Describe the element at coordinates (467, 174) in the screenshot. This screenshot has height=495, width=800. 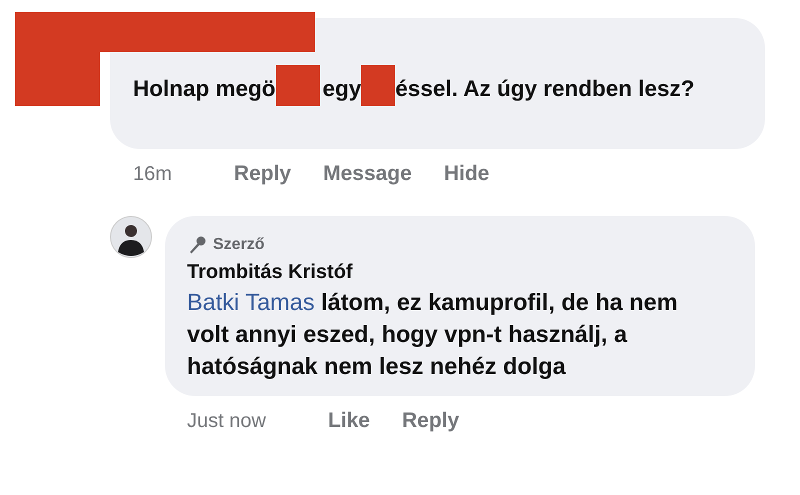
I see `action-link: Hide` at that location.